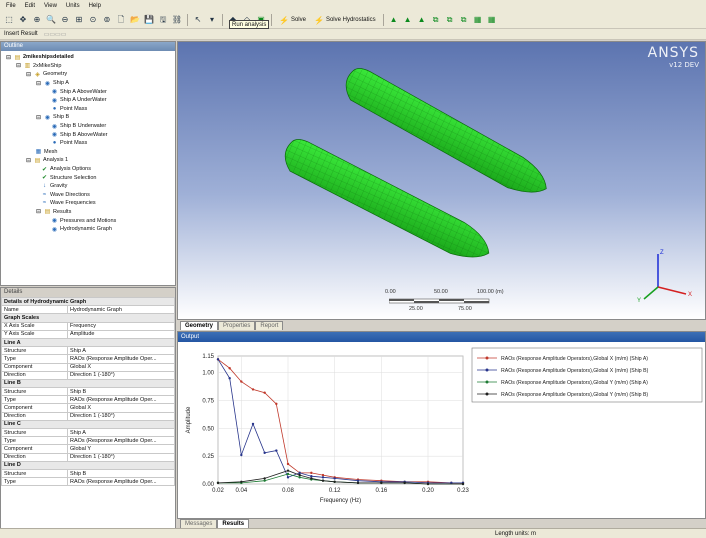 Image resolution: width=706 pixels, height=538 pixels. Describe the element at coordinates (149, 20) in the screenshot. I see `save-icon: 💾` at that location.